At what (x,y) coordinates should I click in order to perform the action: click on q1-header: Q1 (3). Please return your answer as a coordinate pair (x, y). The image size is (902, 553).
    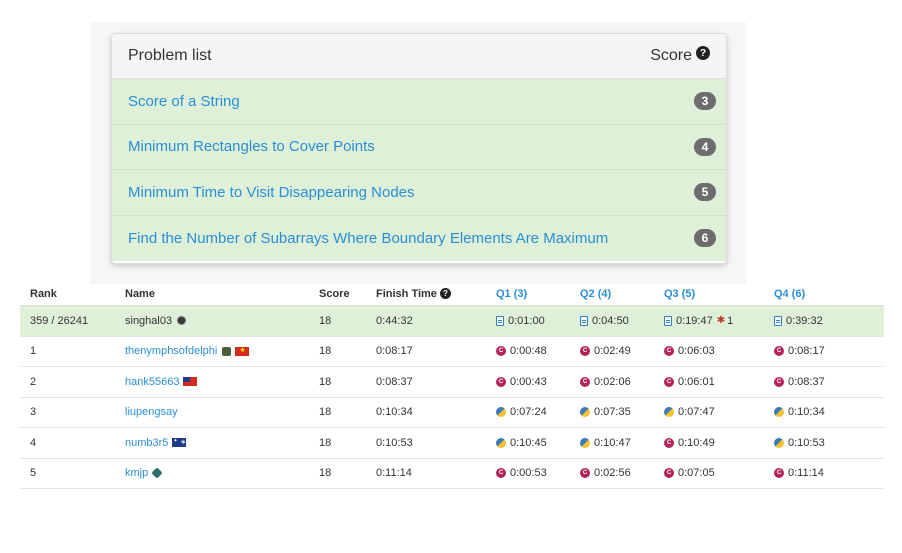
    Looking at the image, I should click on (511, 294).